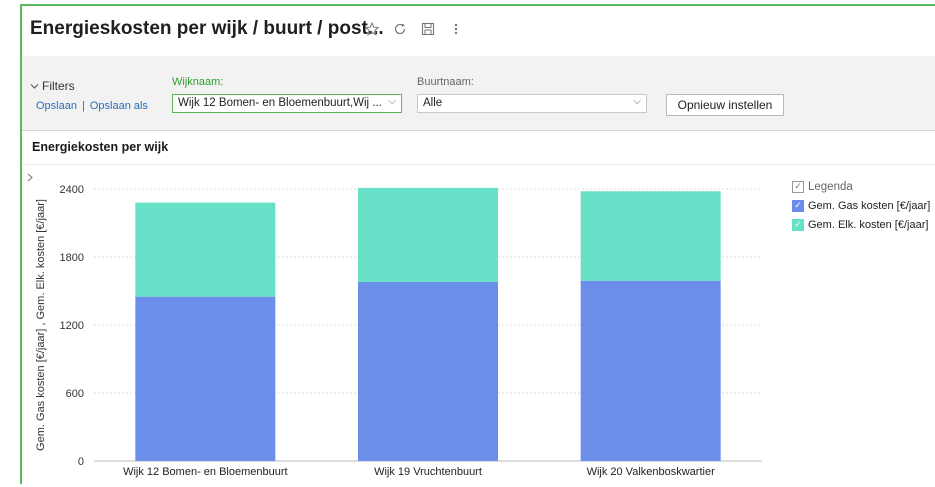 Image resolution: width=935 pixels, height=487 pixels. I want to click on save-as-filter-link: Opslaan als, so click(119, 106).